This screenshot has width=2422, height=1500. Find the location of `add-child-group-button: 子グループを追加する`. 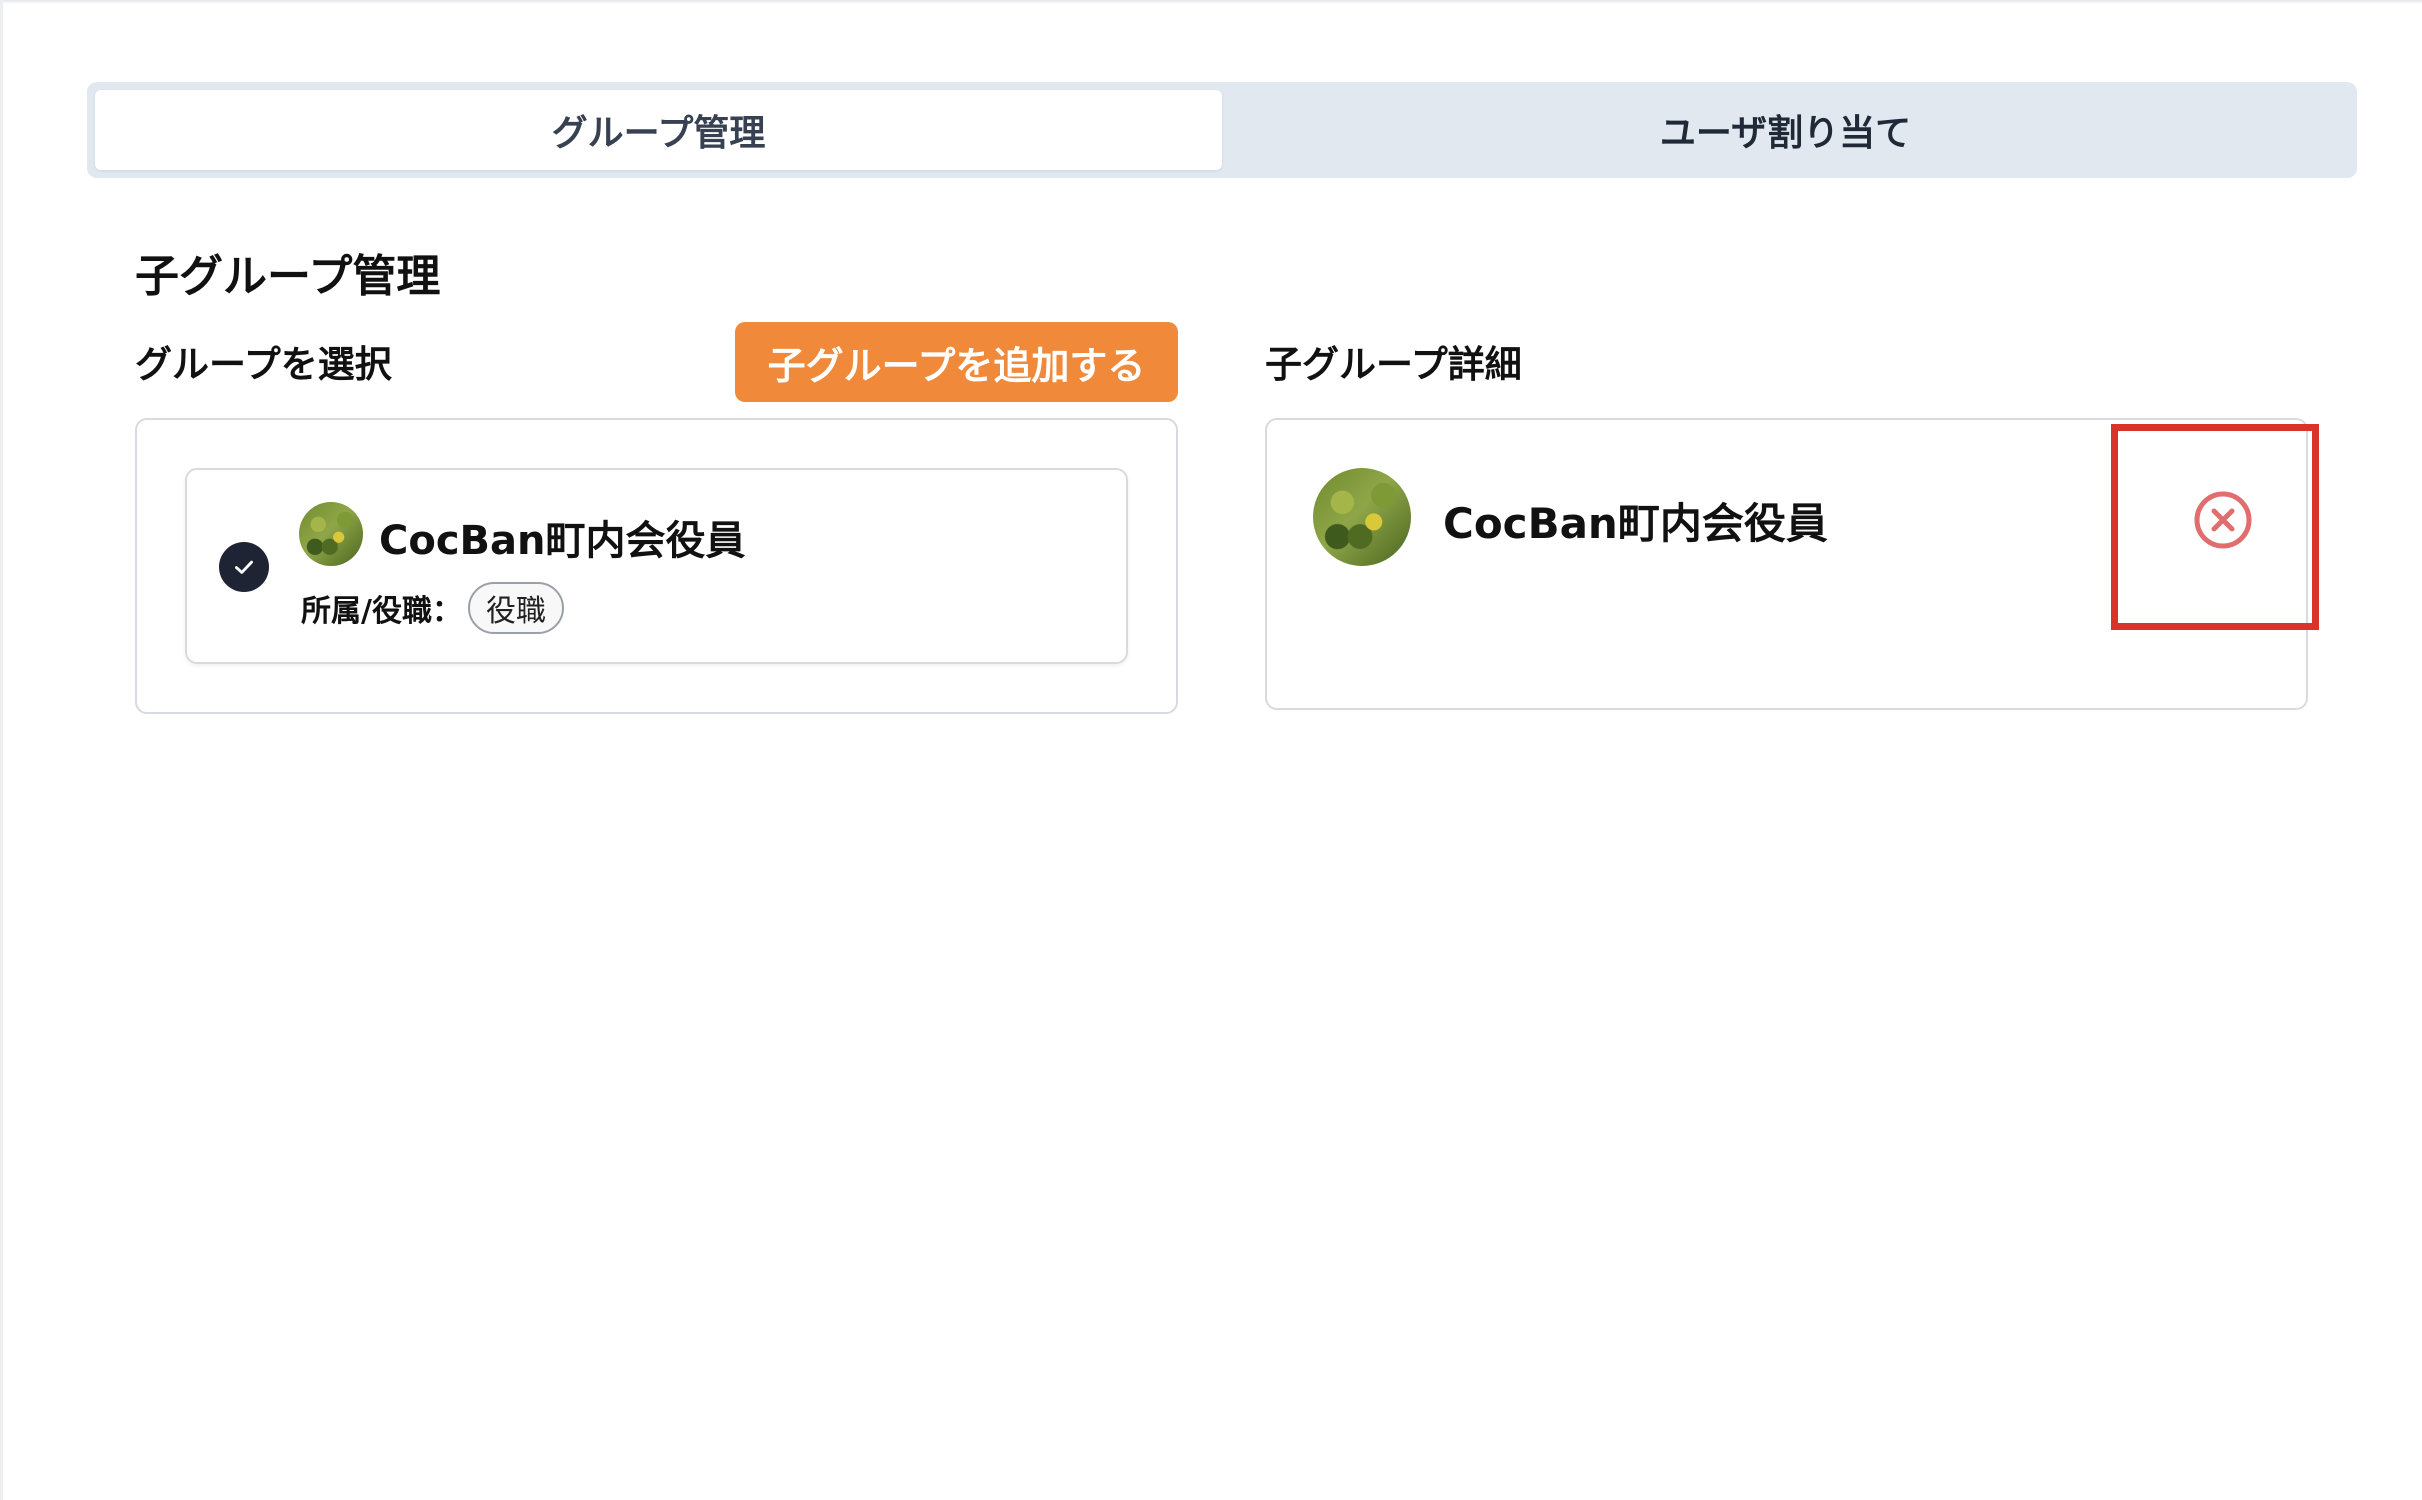

add-child-group-button: 子グループを追加する is located at coordinates (956, 362).